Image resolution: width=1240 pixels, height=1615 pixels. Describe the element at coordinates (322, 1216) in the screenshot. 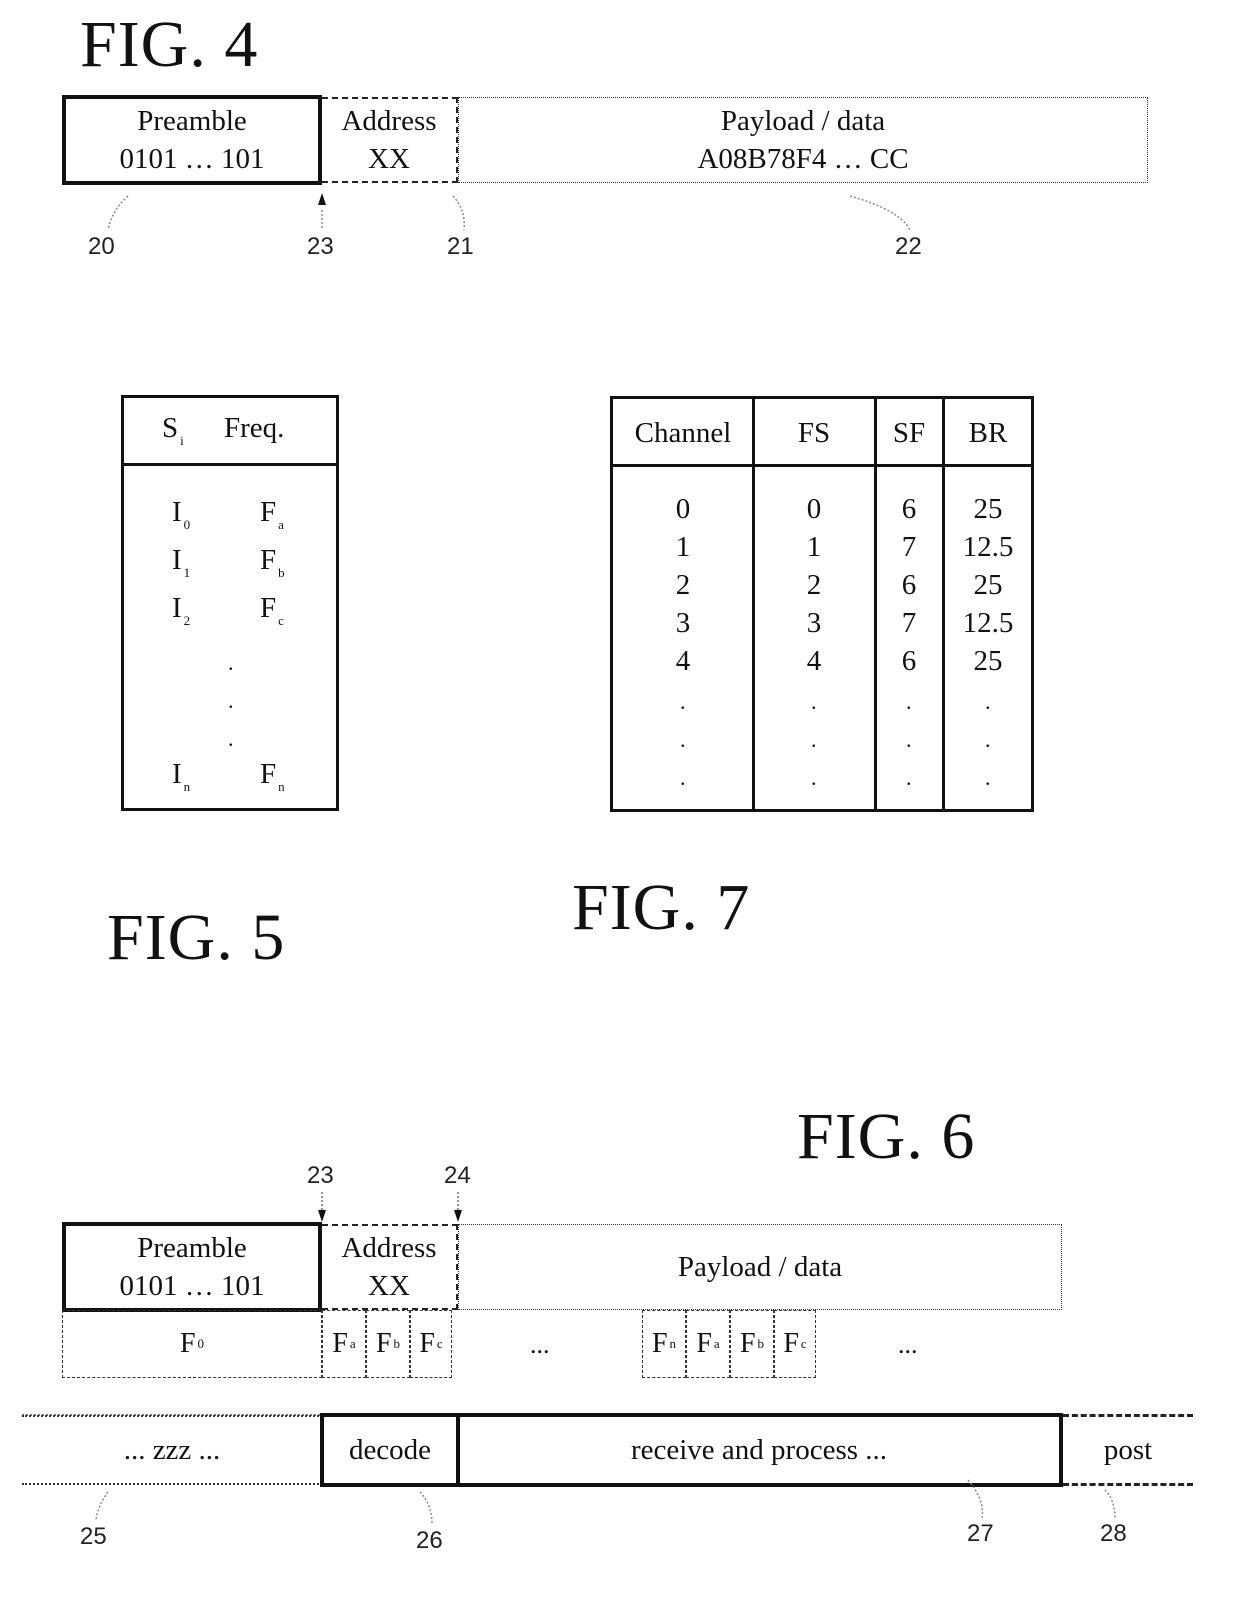

I see `fig6-t23-marker-icon` at that location.